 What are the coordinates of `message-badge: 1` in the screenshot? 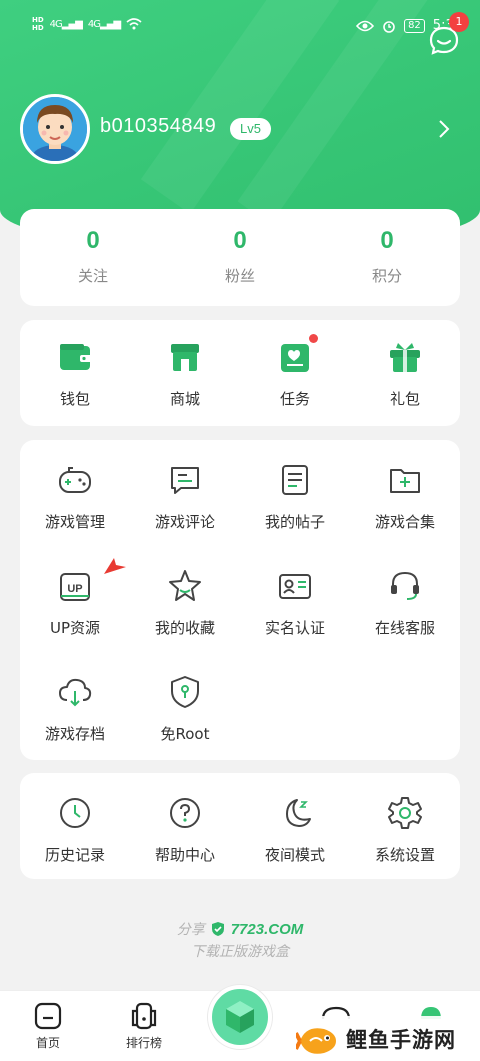 It's located at (459, 22).